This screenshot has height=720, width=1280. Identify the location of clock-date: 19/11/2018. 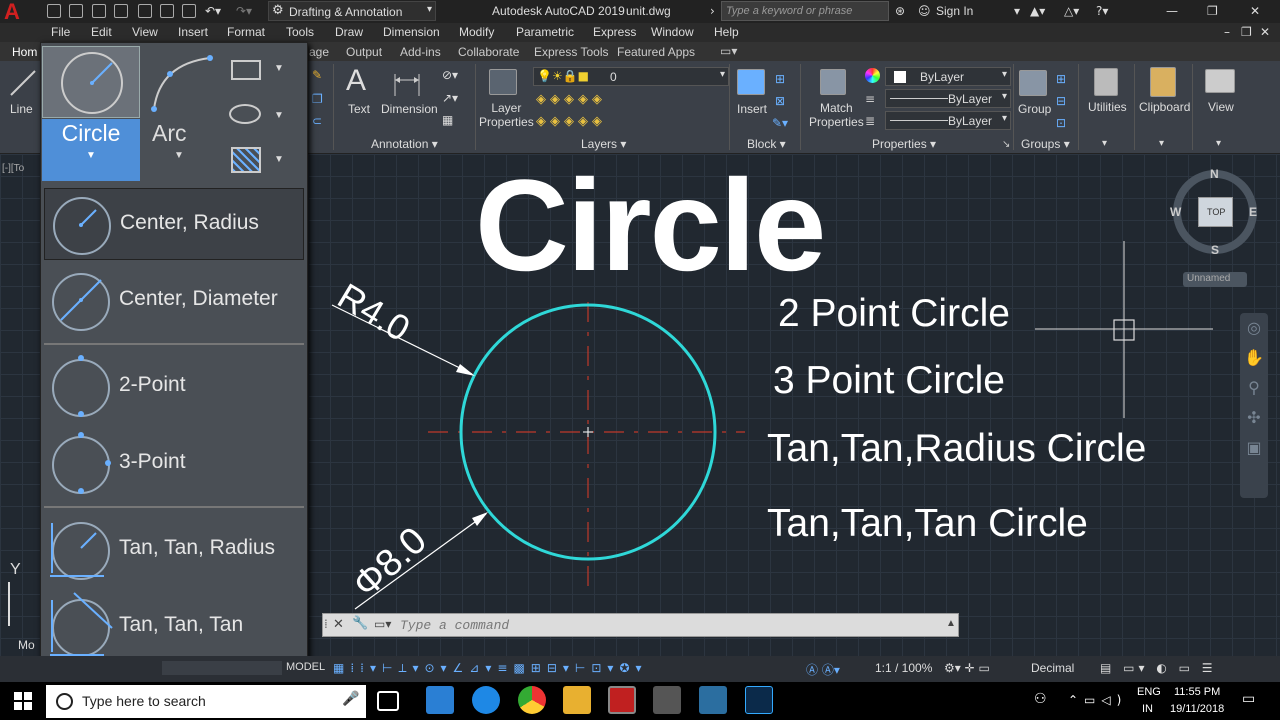
(1197, 709).